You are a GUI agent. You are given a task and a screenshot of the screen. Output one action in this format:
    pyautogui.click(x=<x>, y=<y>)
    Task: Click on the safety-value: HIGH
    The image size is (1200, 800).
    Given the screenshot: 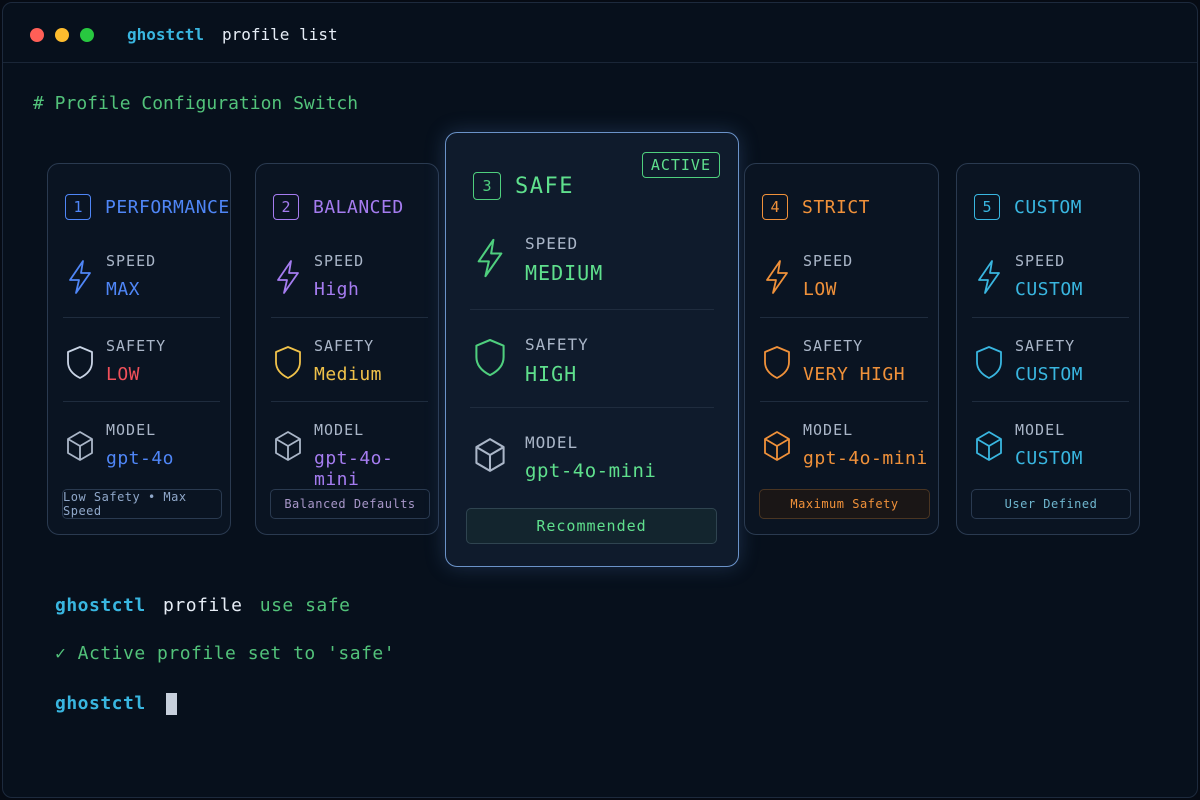 What is the action you would take?
    pyautogui.click(x=551, y=374)
    